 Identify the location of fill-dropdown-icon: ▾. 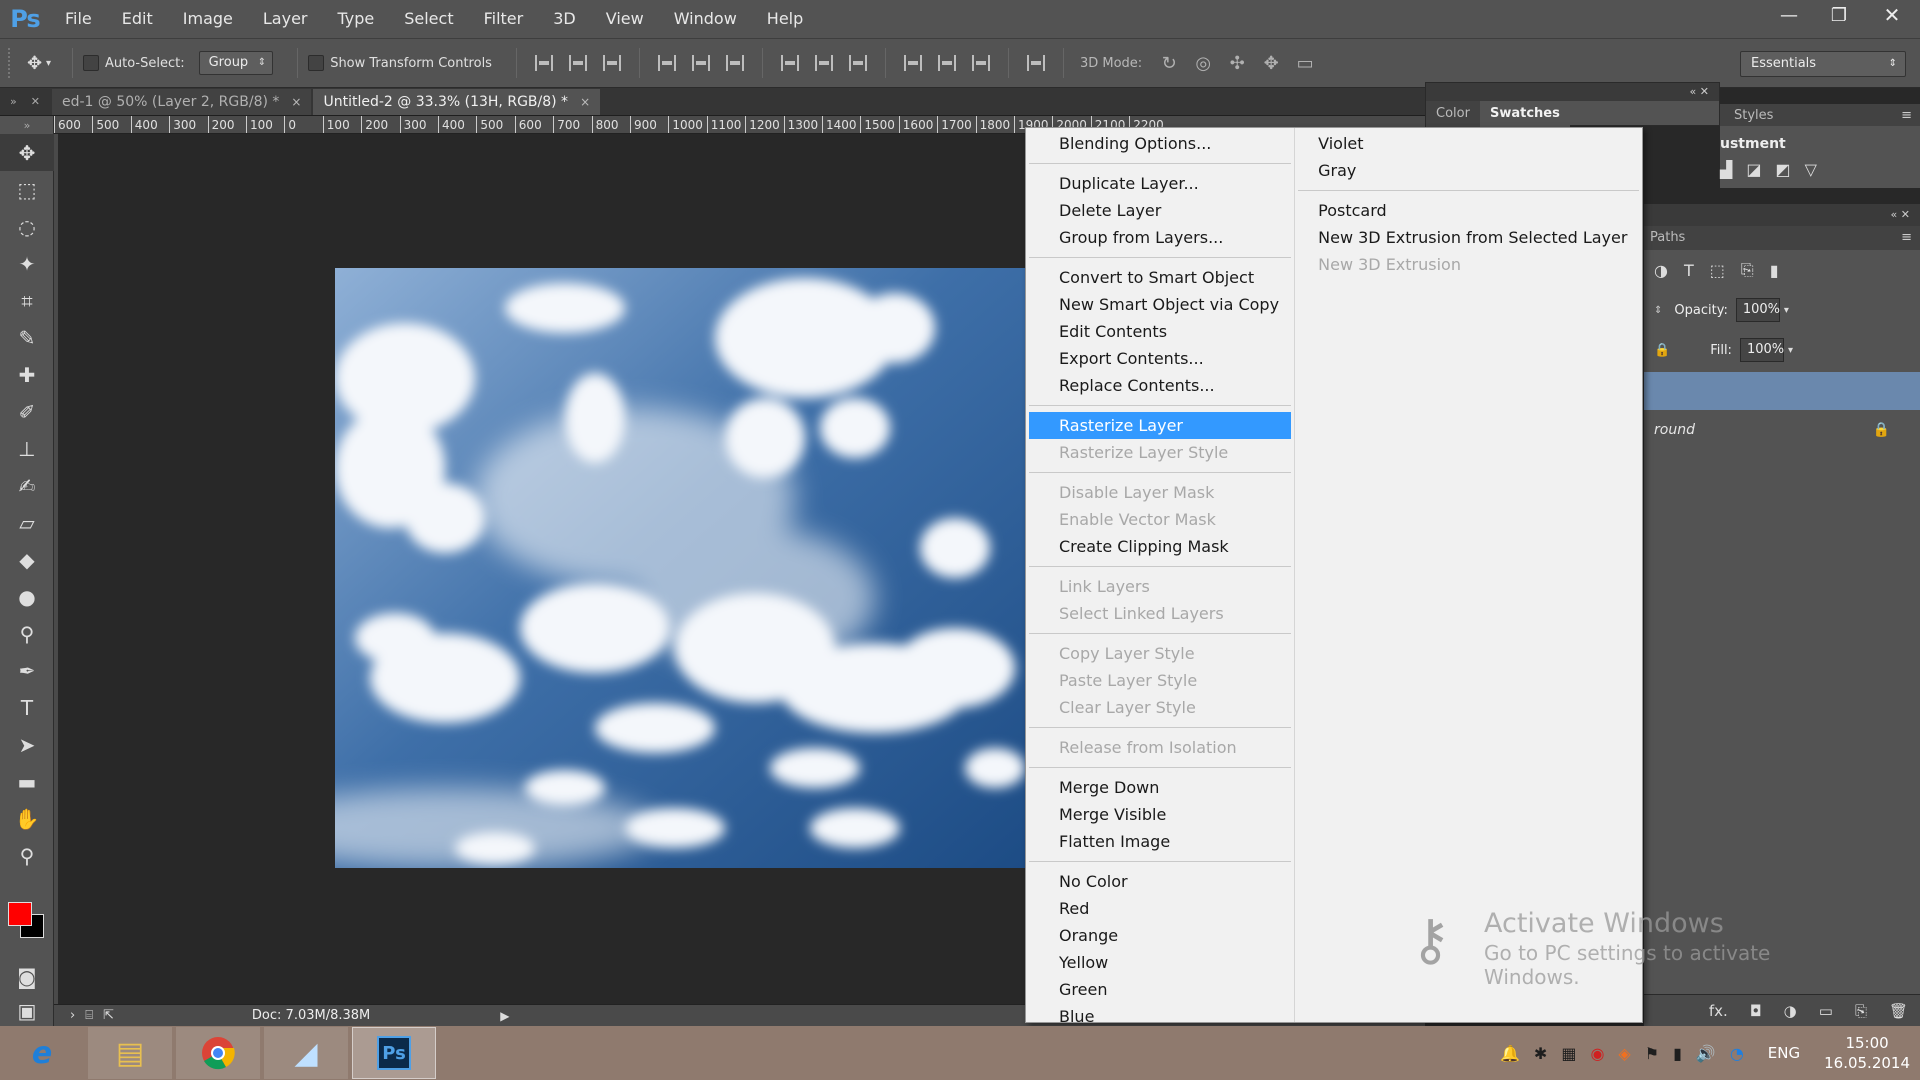
(1790, 350).